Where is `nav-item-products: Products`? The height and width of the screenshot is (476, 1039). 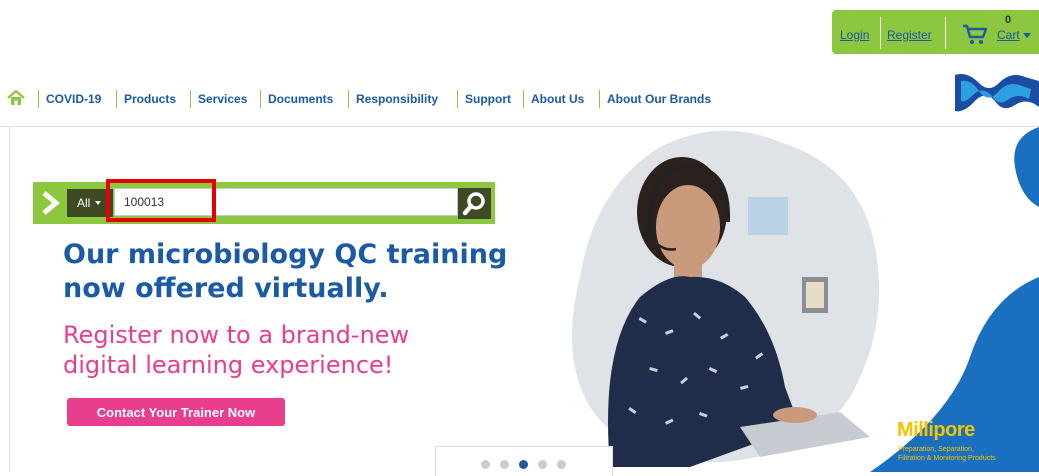
nav-item-products: Products is located at coordinates (150, 99).